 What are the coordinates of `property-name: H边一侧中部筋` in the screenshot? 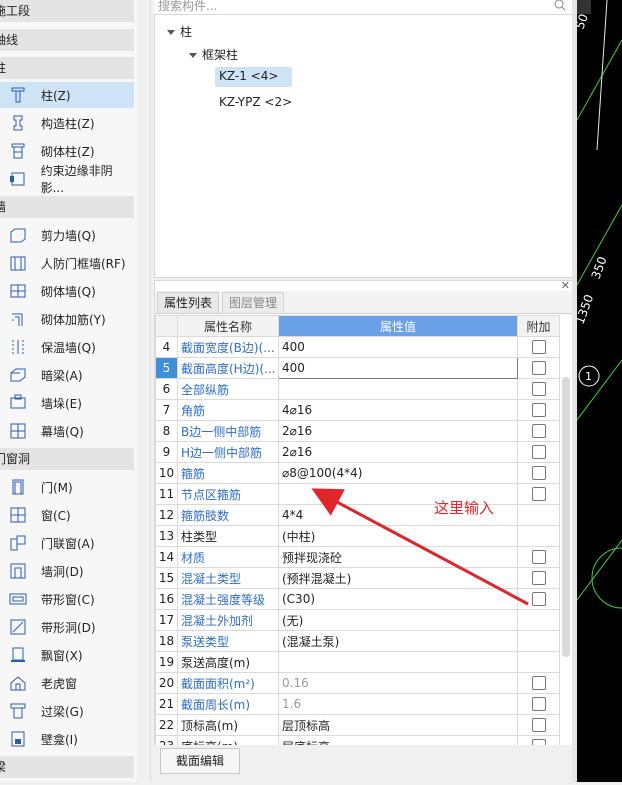 It's located at (228, 452).